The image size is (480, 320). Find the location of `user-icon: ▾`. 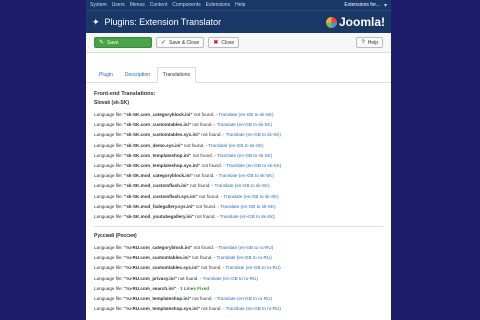

user-icon: ▾ is located at coordinates (385, 5).